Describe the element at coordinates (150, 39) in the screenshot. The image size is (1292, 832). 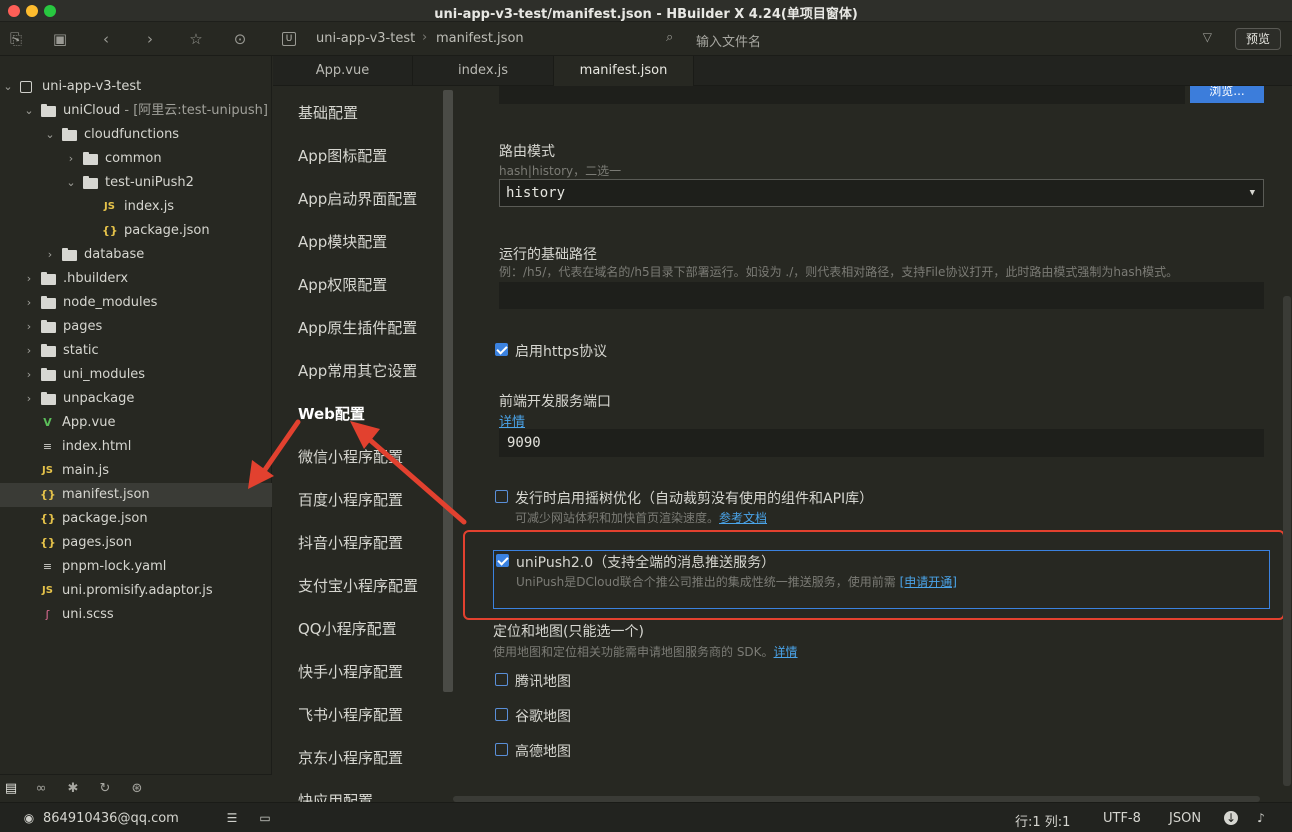
I see `forward-icon: ›` at that location.